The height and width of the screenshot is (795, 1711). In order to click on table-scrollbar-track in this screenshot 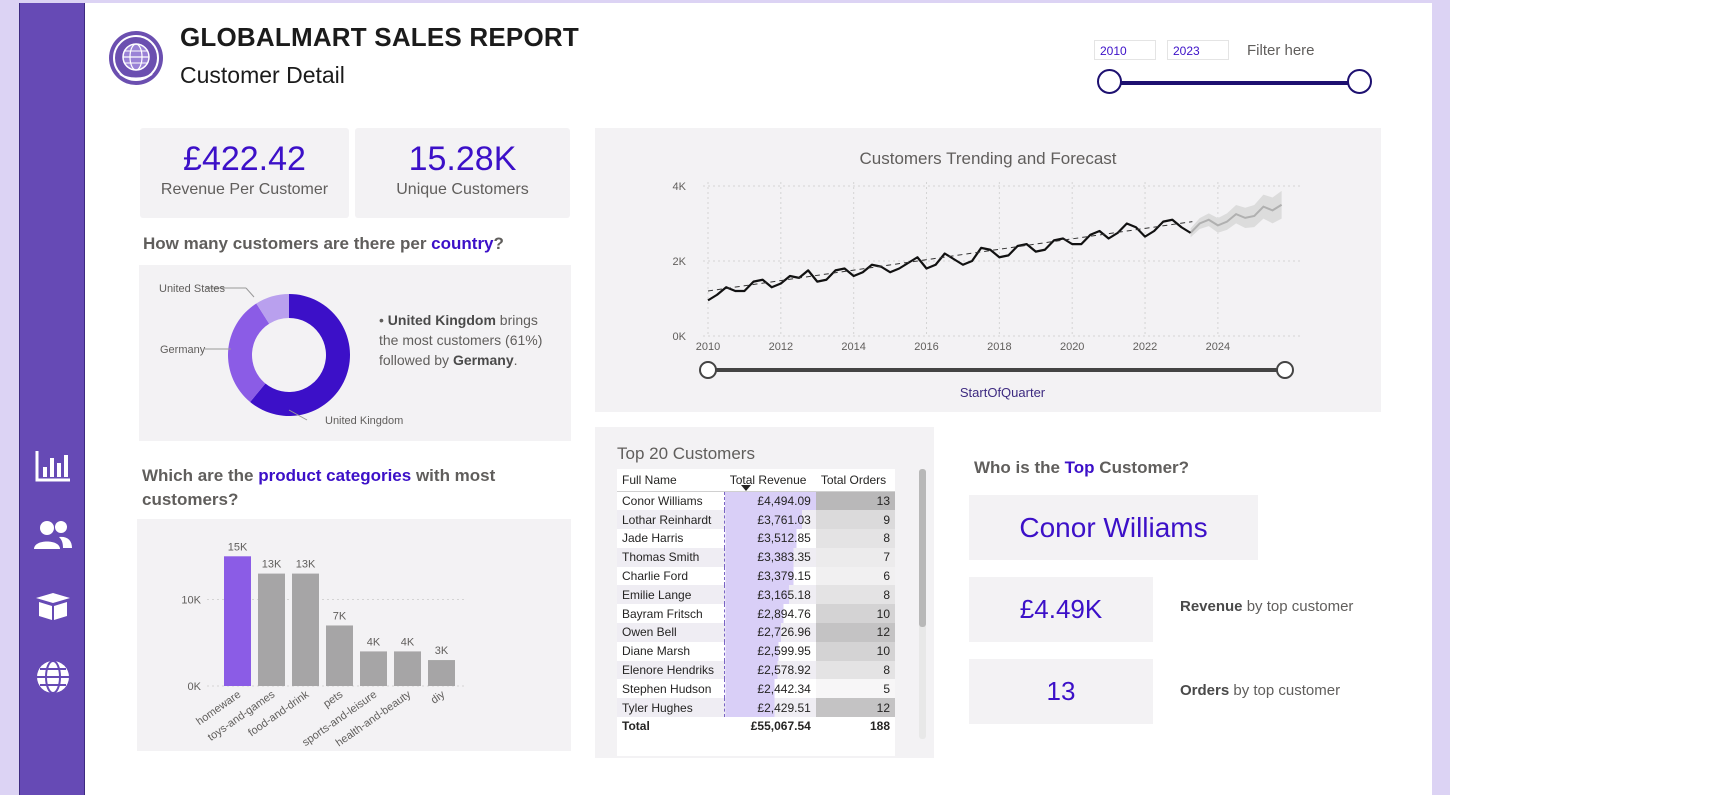, I will do `click(922, 604)`.